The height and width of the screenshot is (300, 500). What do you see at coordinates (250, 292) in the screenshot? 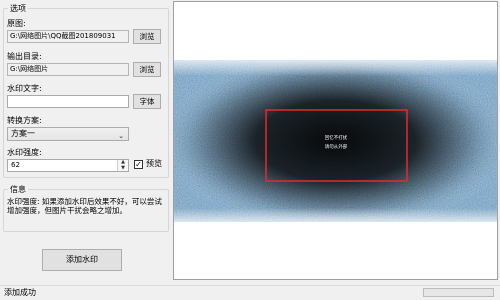
I see `status-bar: 添加成功` at bounding box center [250, 292].